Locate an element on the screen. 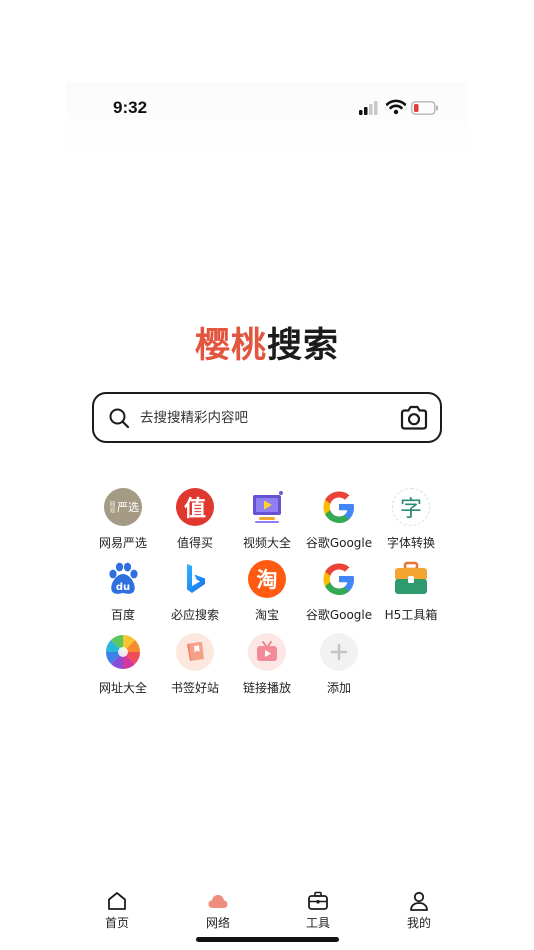  shortcut-label: 字体转换 is located at coordinates (410, 543).